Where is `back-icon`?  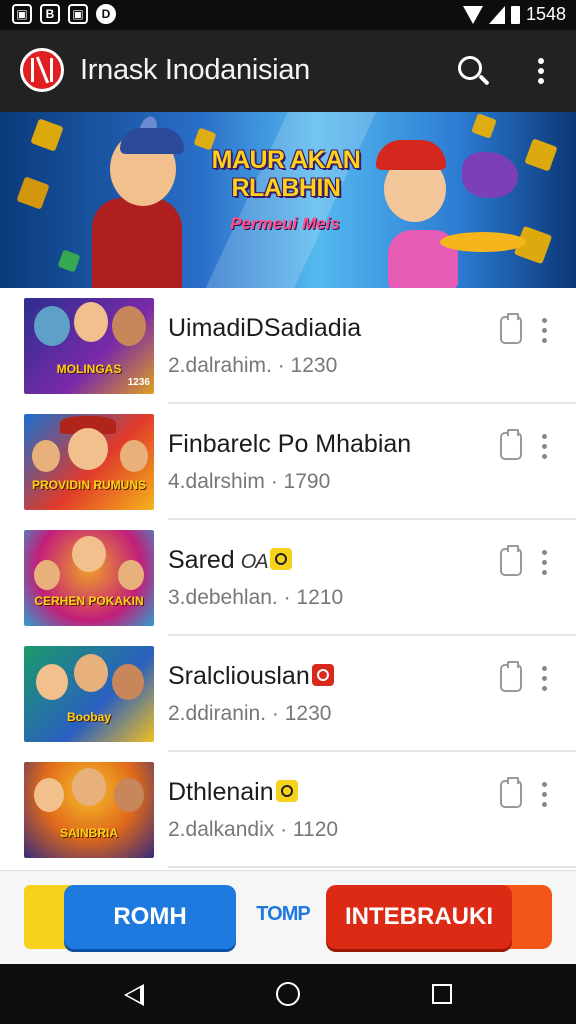
back-icon is located at coordinates (134, 995).